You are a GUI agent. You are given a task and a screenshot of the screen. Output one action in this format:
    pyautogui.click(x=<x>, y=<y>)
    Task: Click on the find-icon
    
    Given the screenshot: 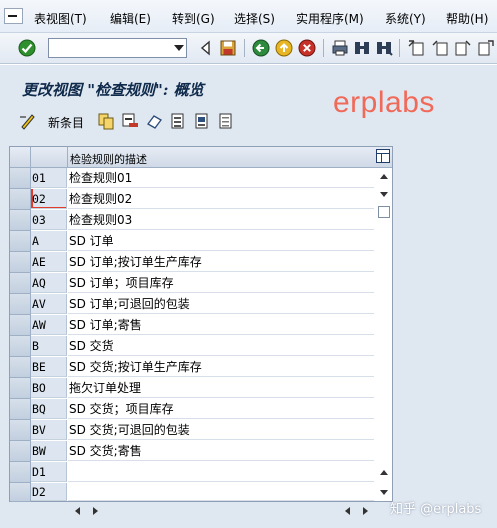 What is the action you would take?
    pyautogui.click(x=362, y=48)
    